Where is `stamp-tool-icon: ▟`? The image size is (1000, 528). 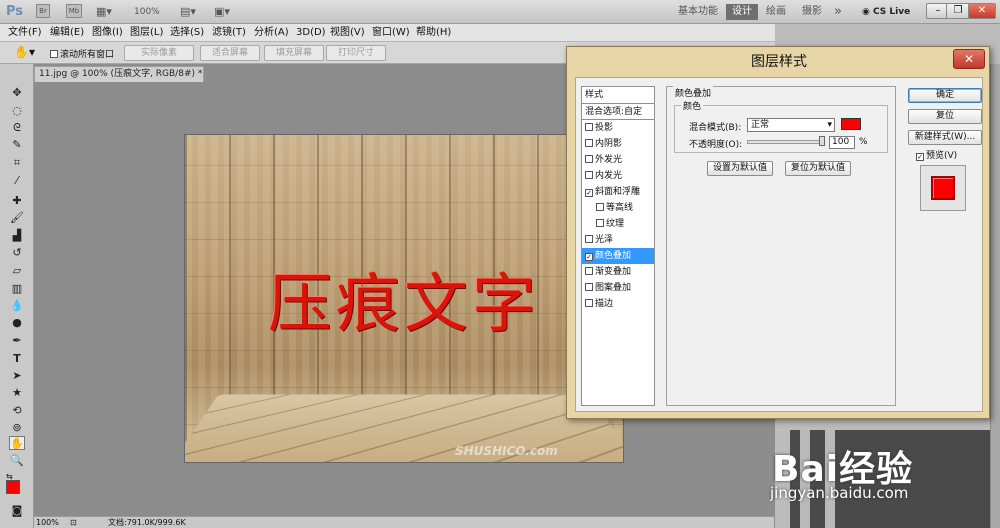
stamp-tool-icon: ▟ is located at coordinates (17, 236).